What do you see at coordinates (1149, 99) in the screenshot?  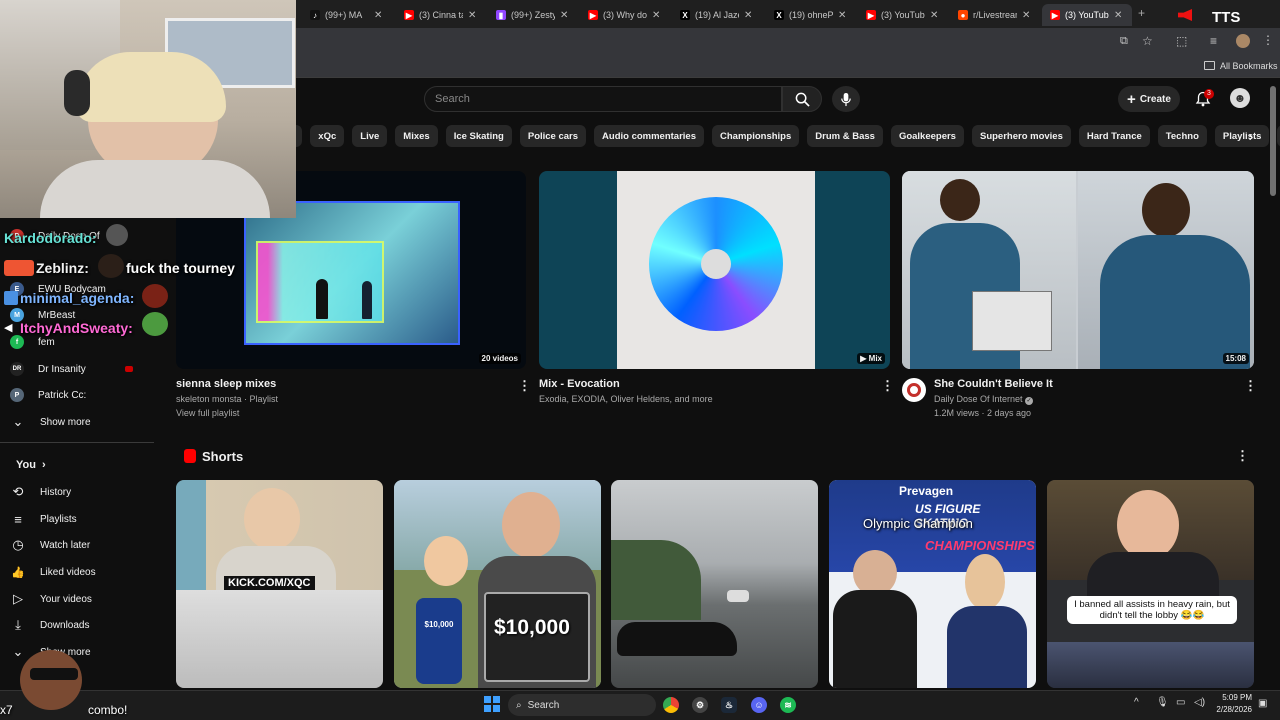 I see `create-button: + Create` at bounding box center [1149, 99].